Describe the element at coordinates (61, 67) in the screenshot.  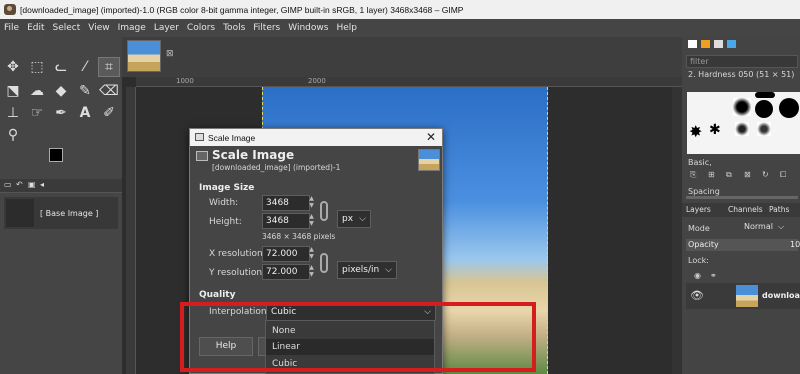
I see `free-select-tool-icon: ᓚ` at that location.